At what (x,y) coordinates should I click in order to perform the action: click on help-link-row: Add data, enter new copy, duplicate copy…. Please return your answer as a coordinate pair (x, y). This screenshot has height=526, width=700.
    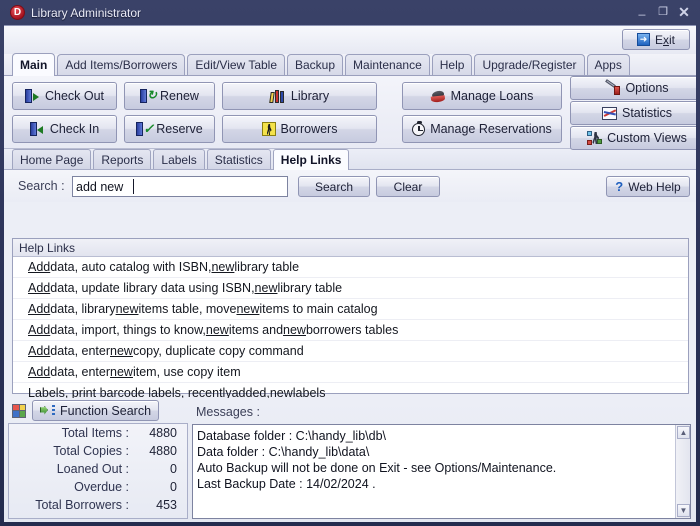
    Looking at the image, I should click on (350, 351).